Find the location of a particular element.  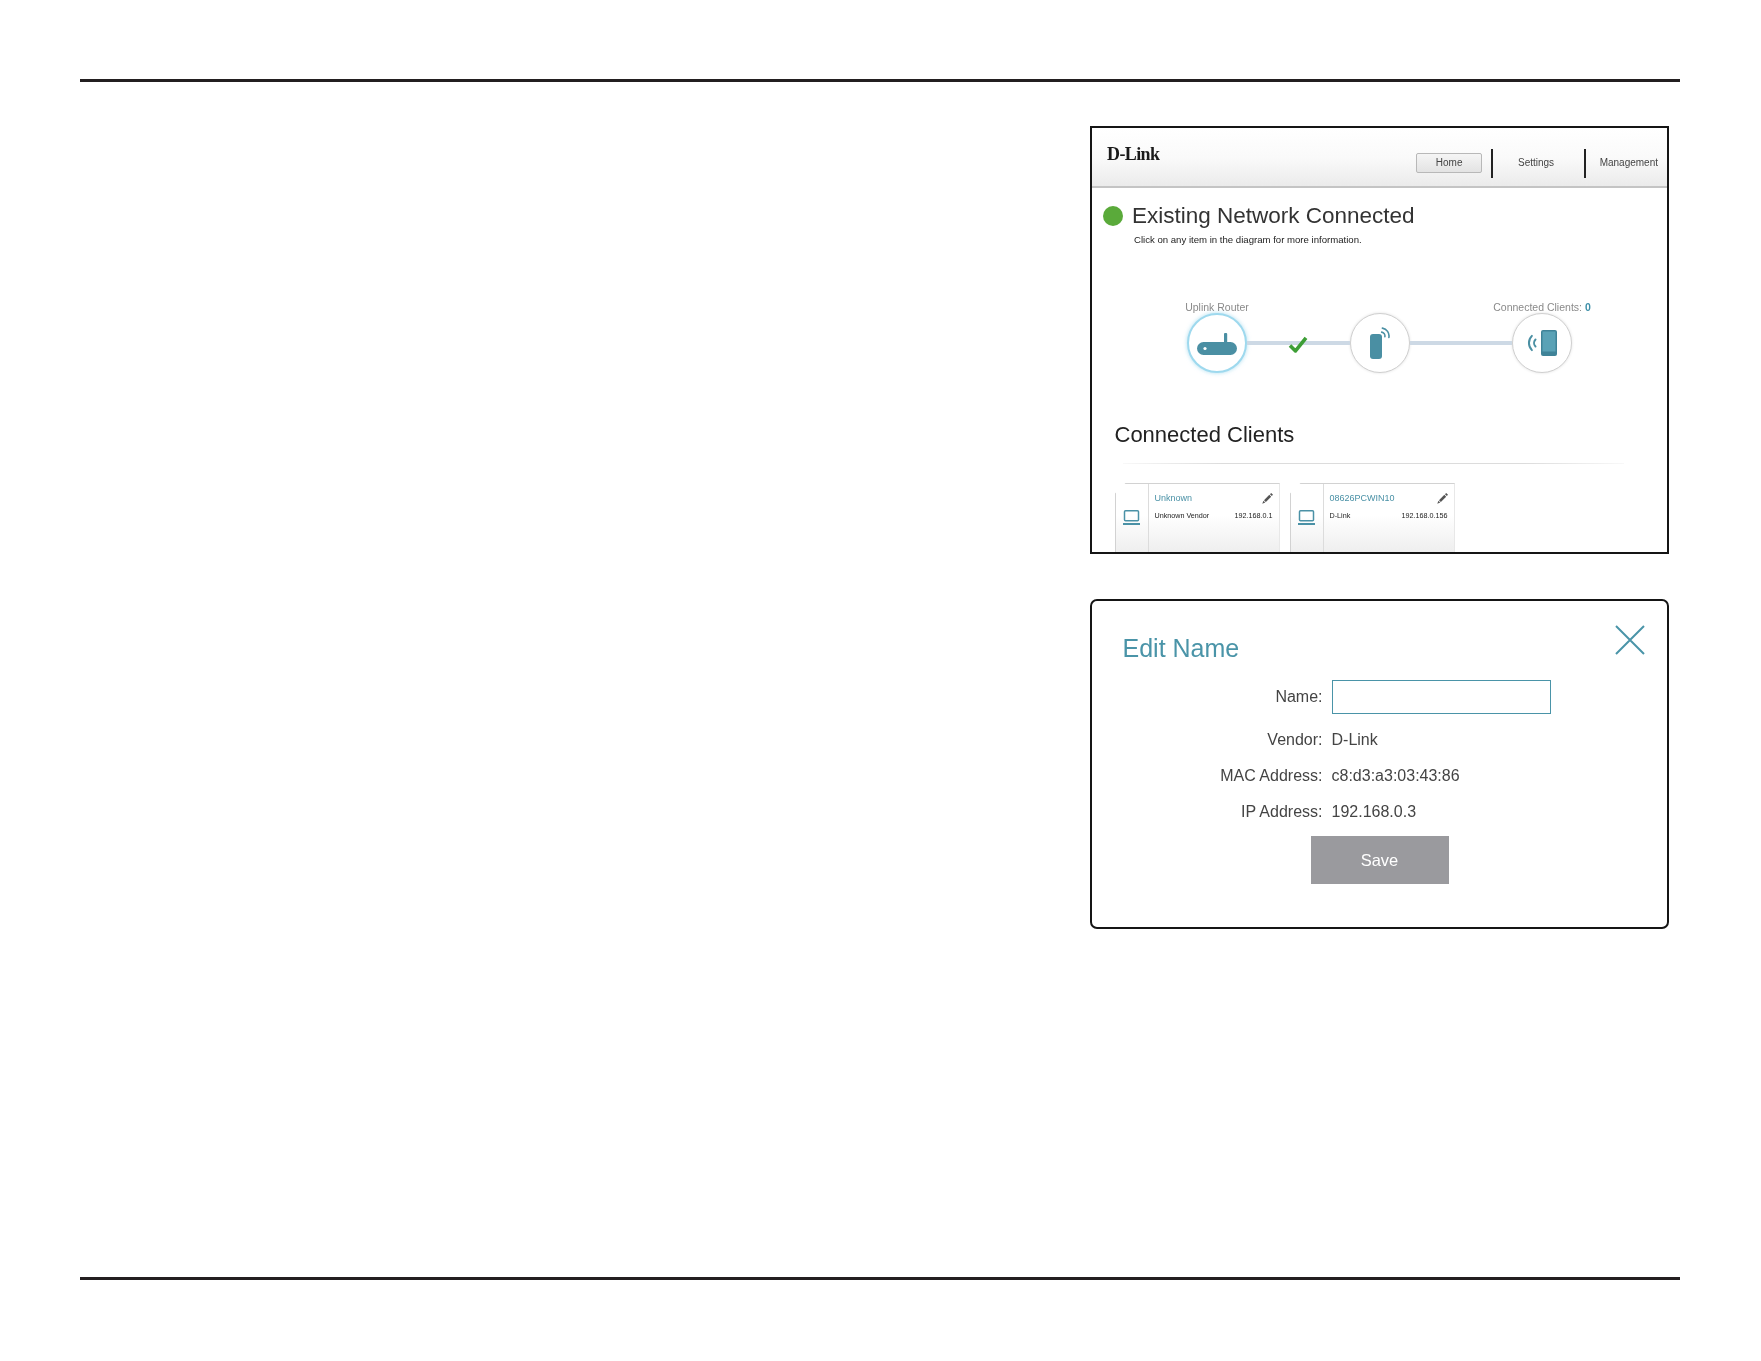

logo: D-Link is located at coordinates (1133, 154).